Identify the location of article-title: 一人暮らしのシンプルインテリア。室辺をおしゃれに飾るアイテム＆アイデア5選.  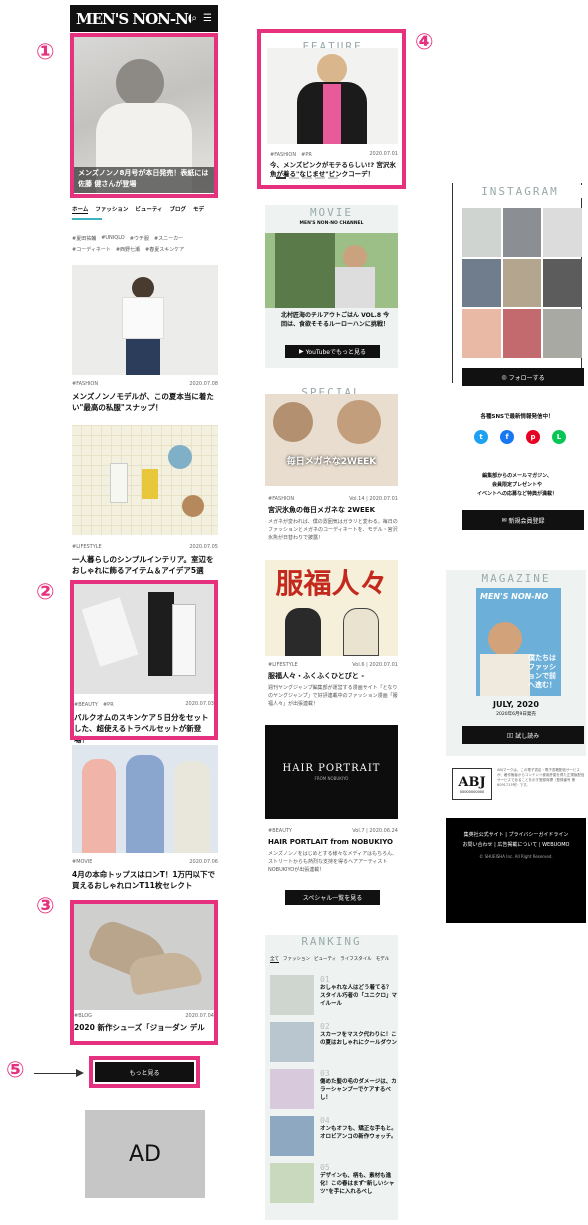
(145, 565).